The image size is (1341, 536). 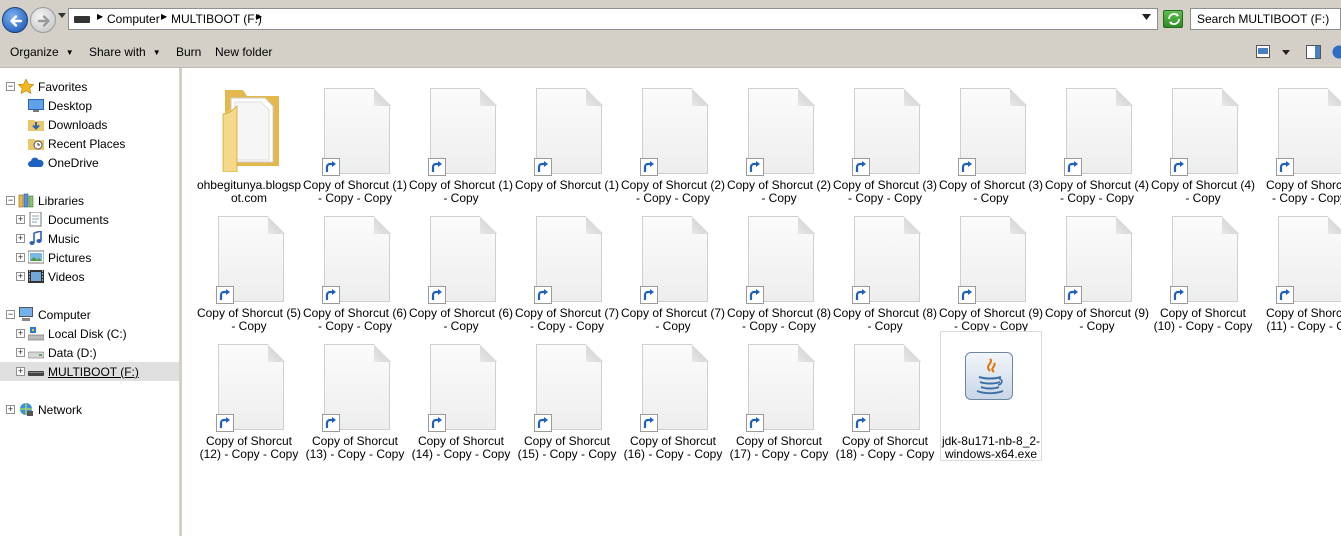 I want to click on forward-button, so click(x=43, y=20).